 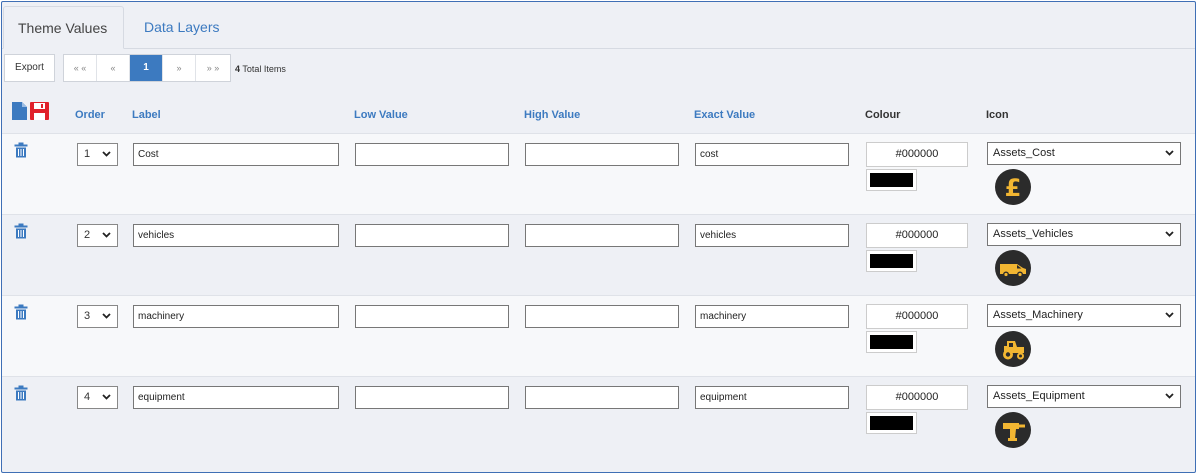 What do you see at coordinates (19, 111) in the screenshot?
I see `new-file-icon` at bounding box center [19, 111].